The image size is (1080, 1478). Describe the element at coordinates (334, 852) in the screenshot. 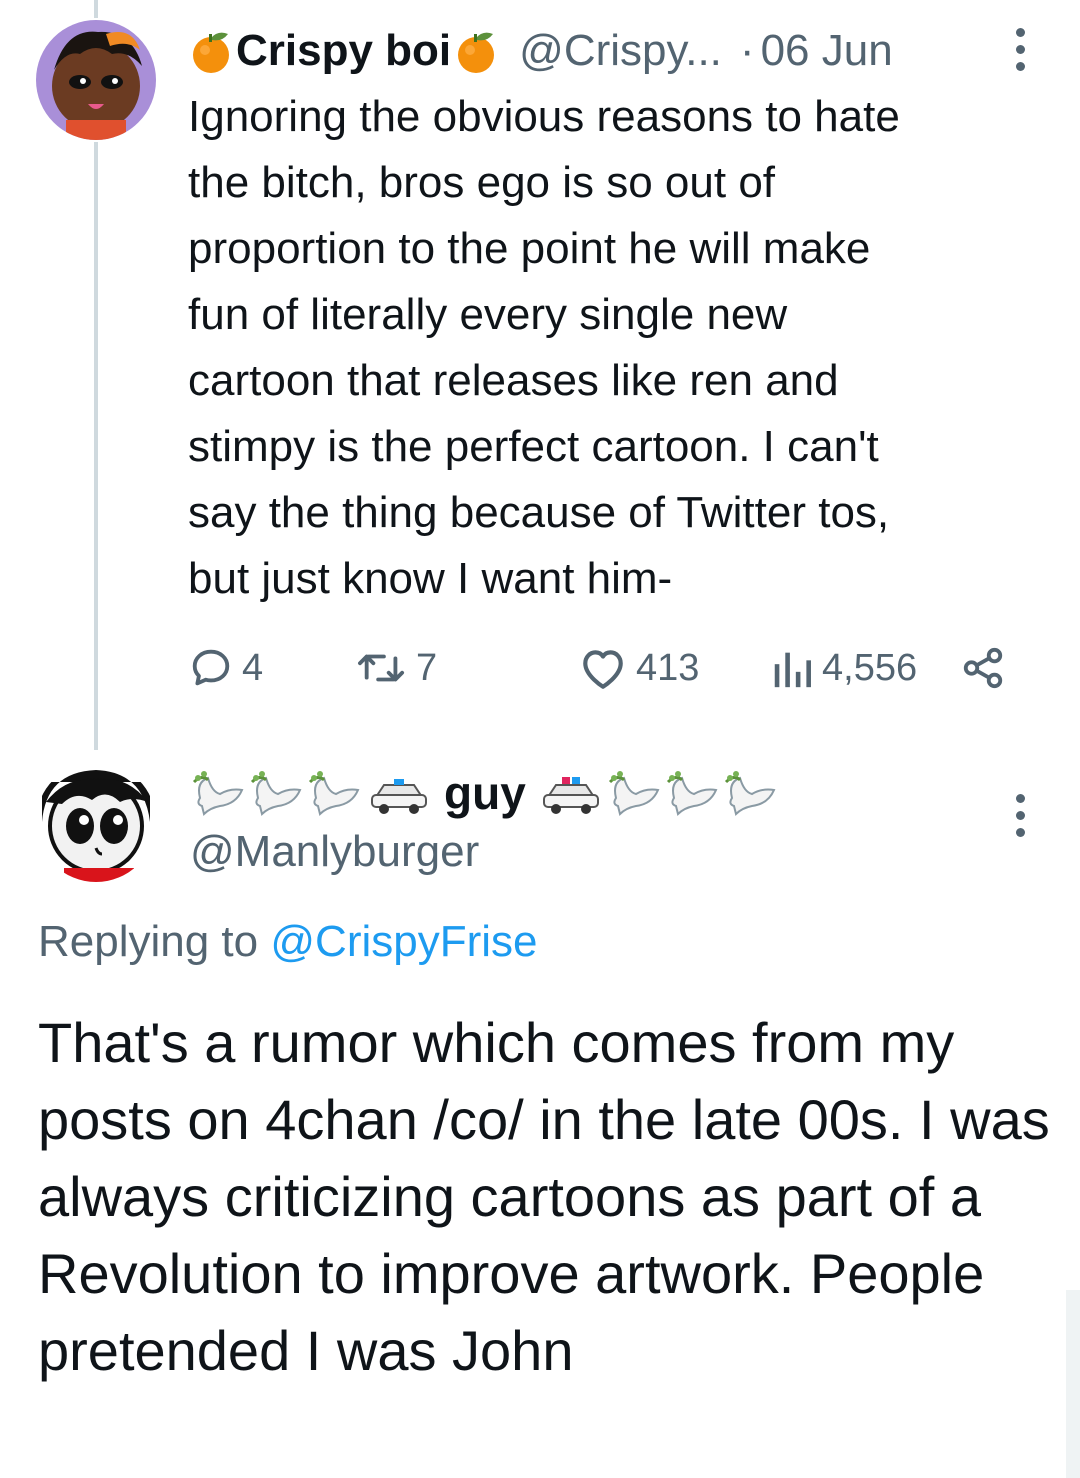

I see `handle: @Manlyburger` at that location.